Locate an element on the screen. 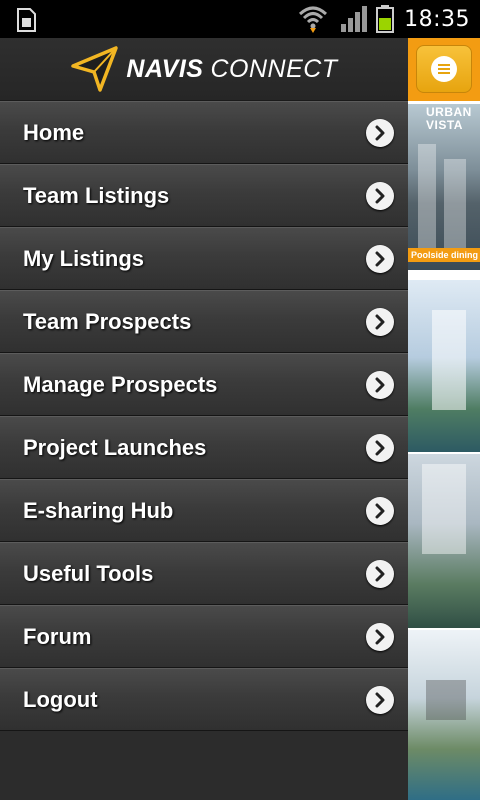 This screenshot has height=800, width=480. status-bar: 18:35 is located at coordinates (240, 19).